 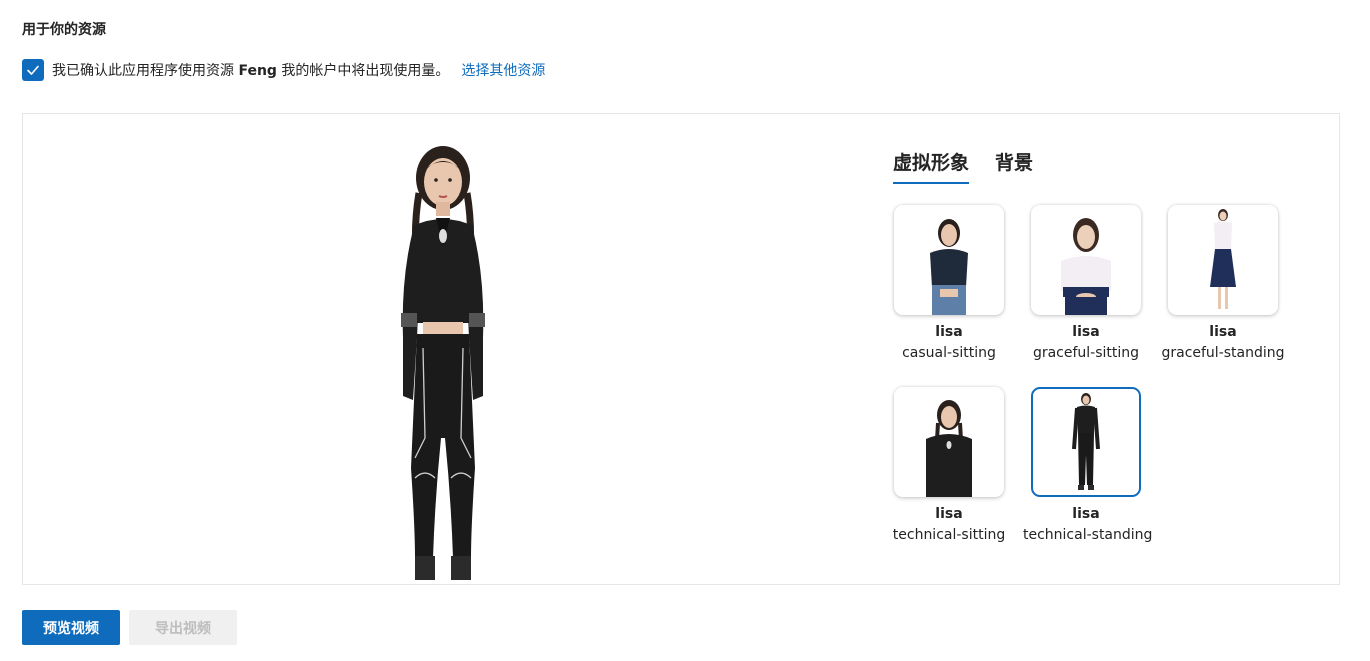 I want to click on section-title: 用于你的资源, so click(x=64, y=30).